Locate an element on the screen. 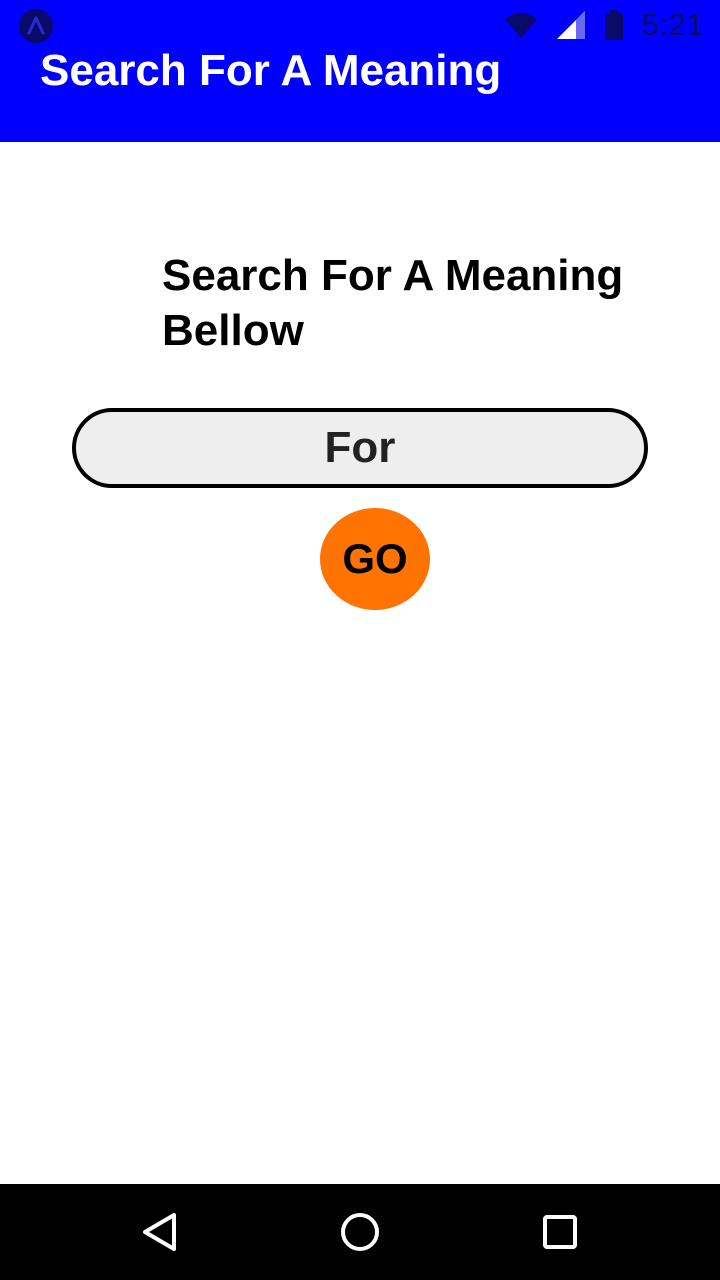  status-time: 5:21 is located at coordinates (672, 24).